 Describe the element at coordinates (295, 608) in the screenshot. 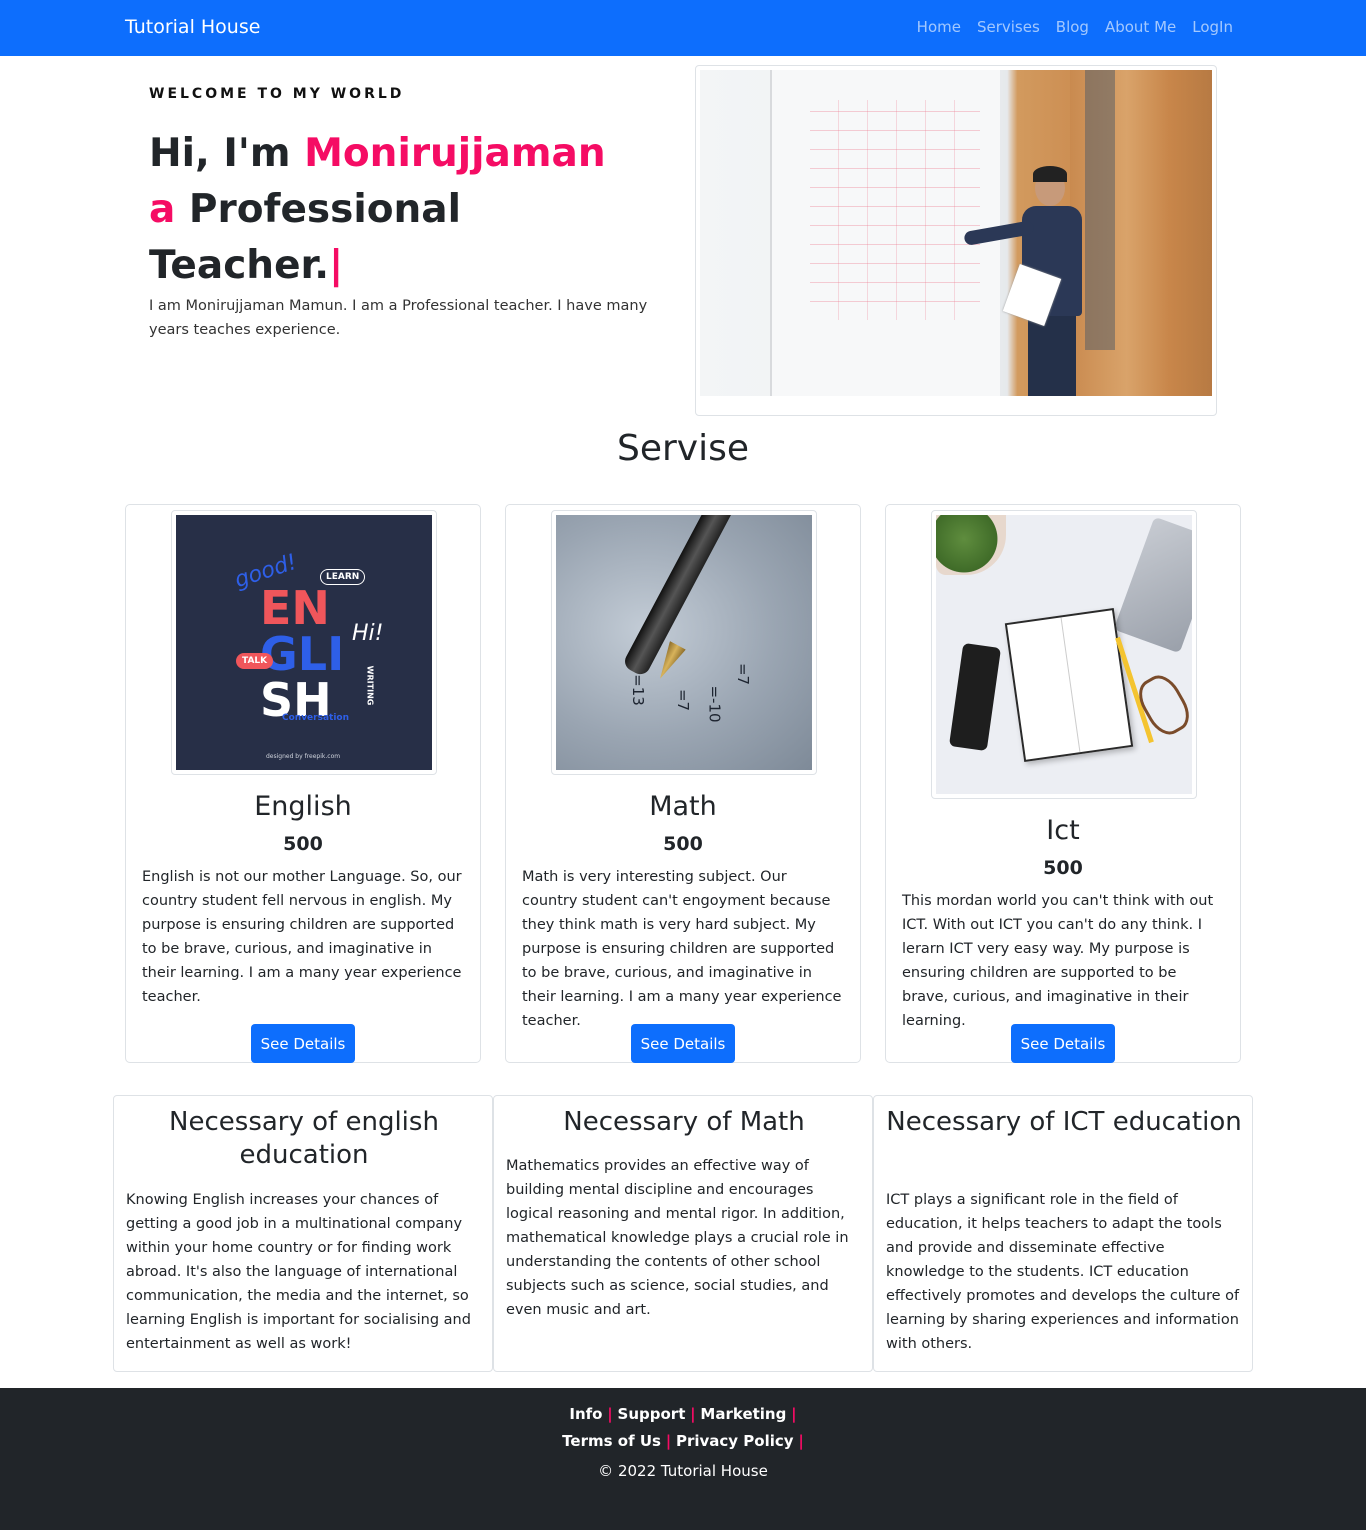

I see `english-letters-1: EN` at that location.